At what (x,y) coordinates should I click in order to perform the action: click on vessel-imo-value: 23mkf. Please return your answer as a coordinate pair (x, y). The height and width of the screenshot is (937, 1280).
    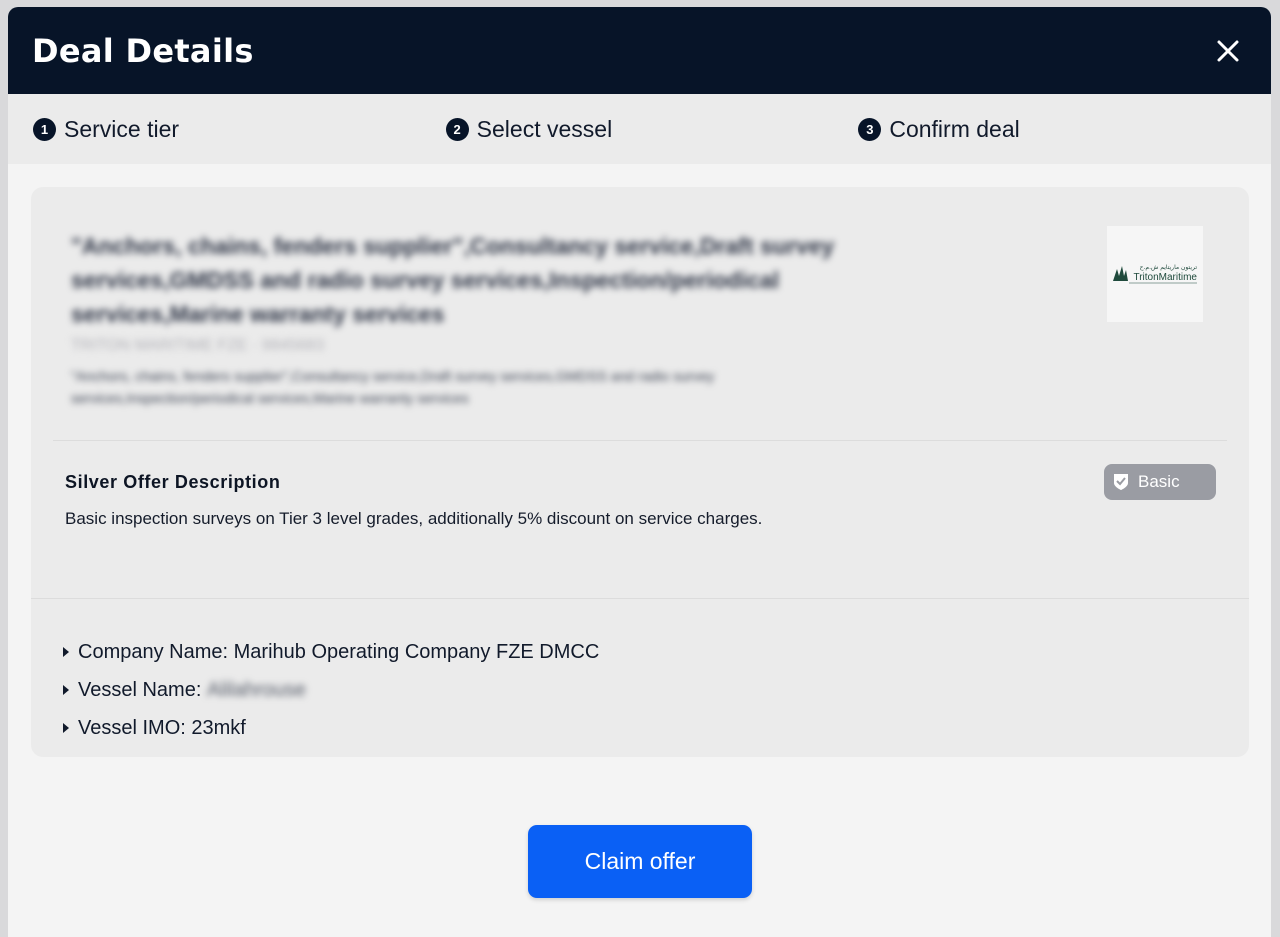
    Looking at the image, I should click on (218, 727).